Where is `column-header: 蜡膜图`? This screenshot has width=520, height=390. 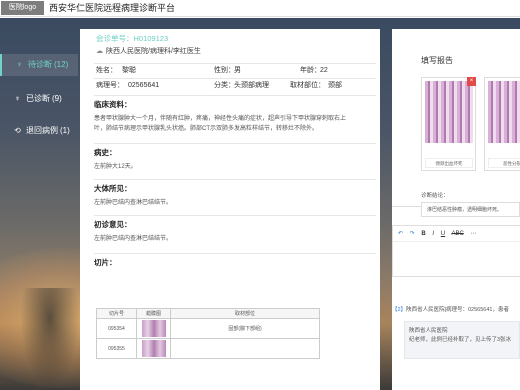 column-header: 蜡膜图 is located at coordinates (153, 313).